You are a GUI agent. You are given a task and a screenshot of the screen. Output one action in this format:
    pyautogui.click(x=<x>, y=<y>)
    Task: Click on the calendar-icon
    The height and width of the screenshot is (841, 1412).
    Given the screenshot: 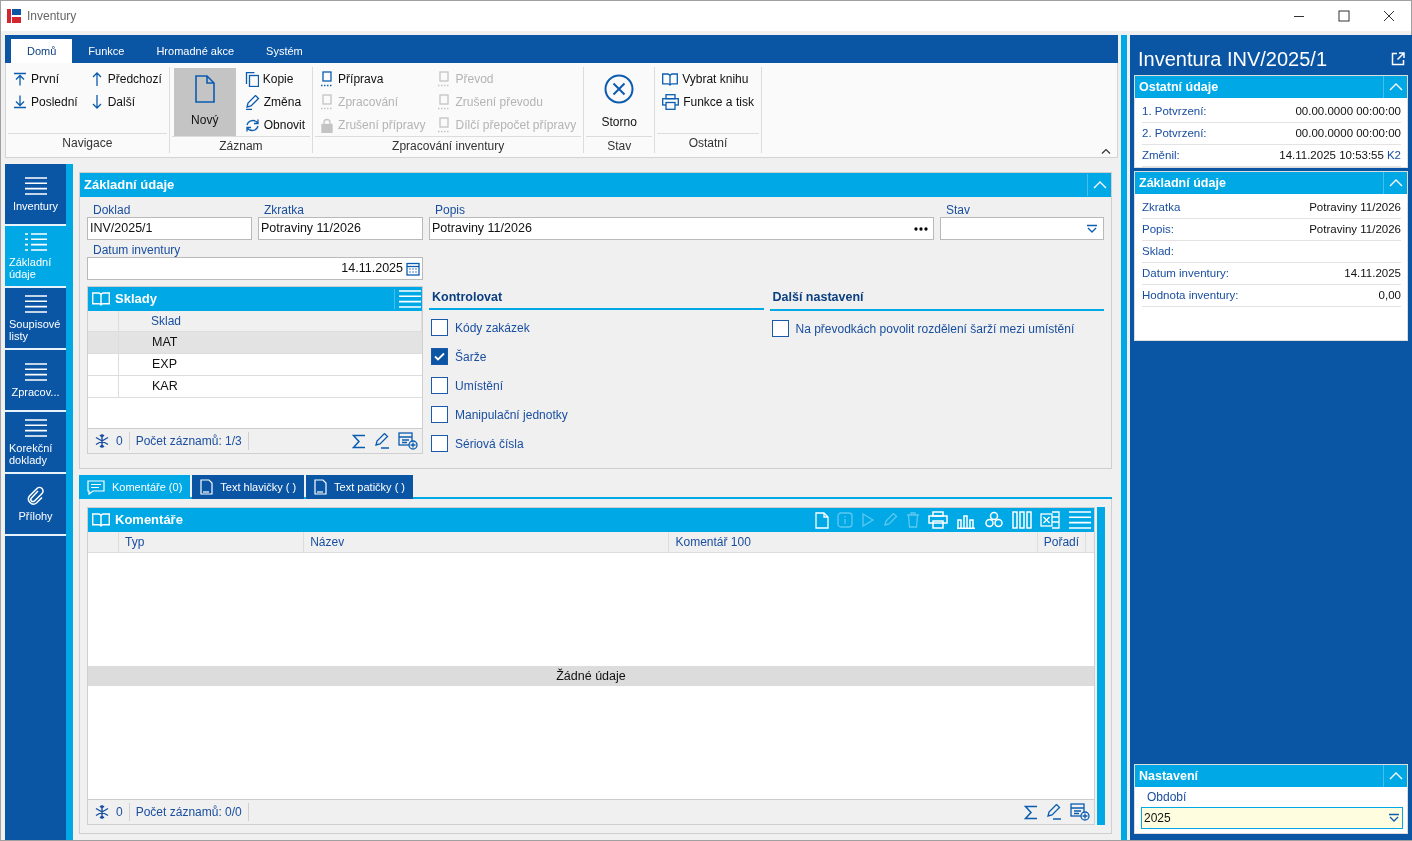 What is the action you would take?
    pyautogui.click(x=413, y=268)
    